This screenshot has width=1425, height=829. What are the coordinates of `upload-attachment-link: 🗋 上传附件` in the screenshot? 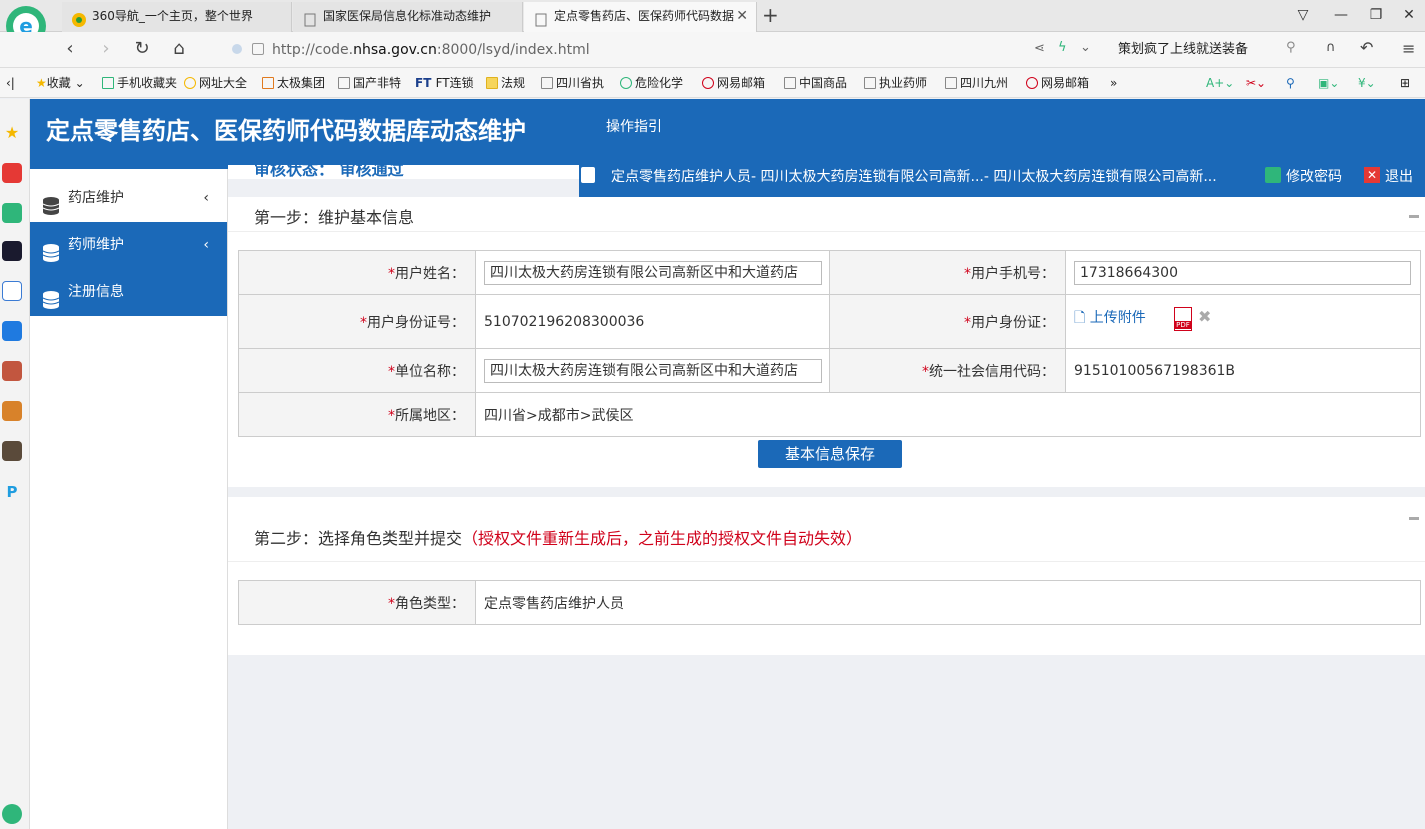 It's located at (1110, 319).